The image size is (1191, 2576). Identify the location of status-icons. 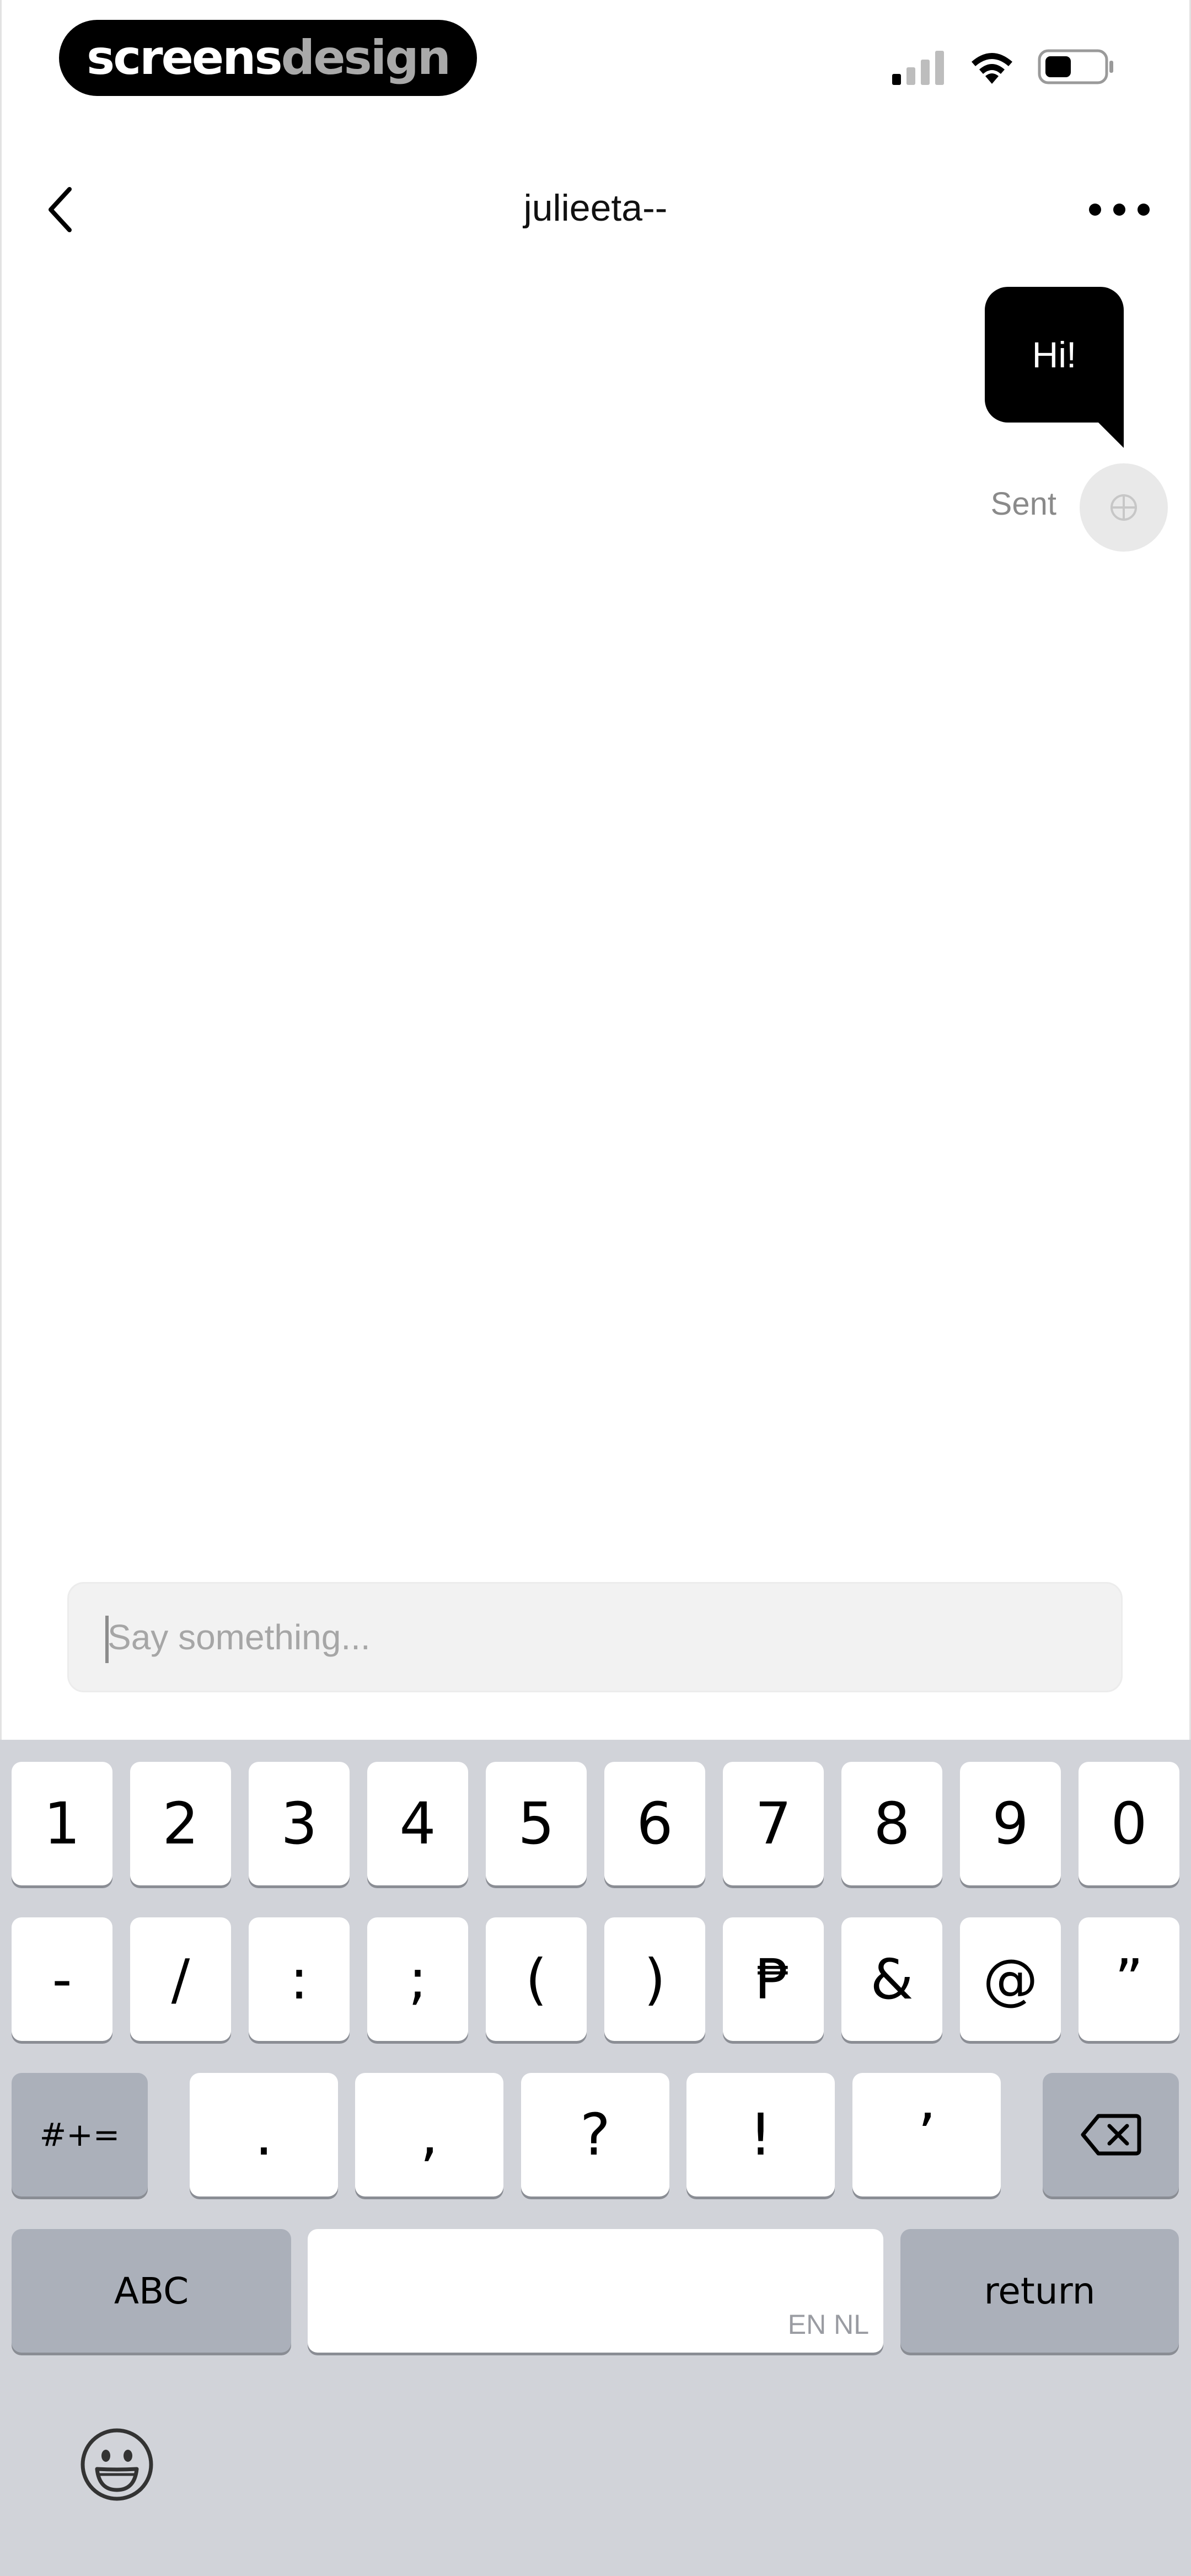
(1003, 66).